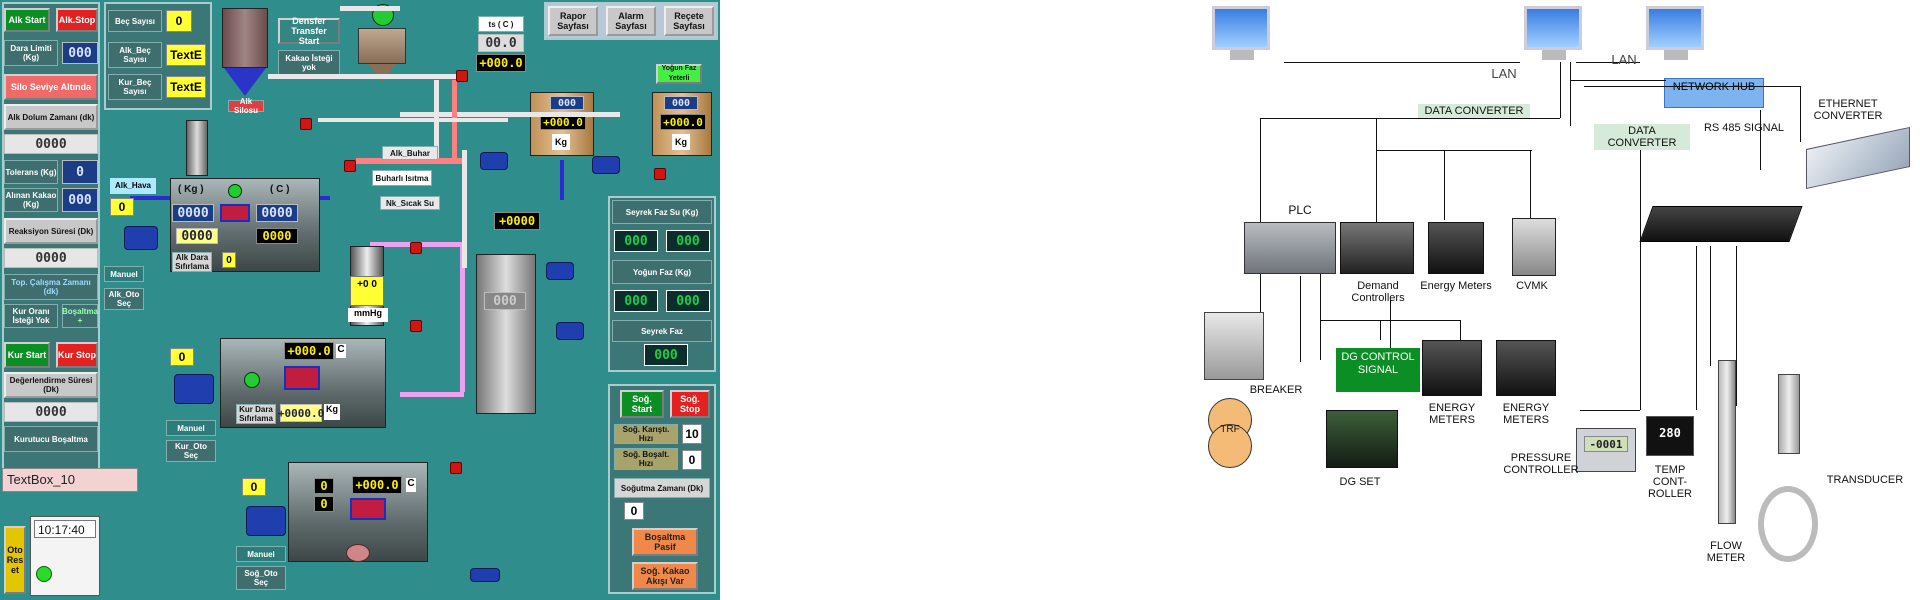 This screenshot has height=600, width=1920. I want to click on reactor-kg-label: ( Kg ), so click(191, 189).